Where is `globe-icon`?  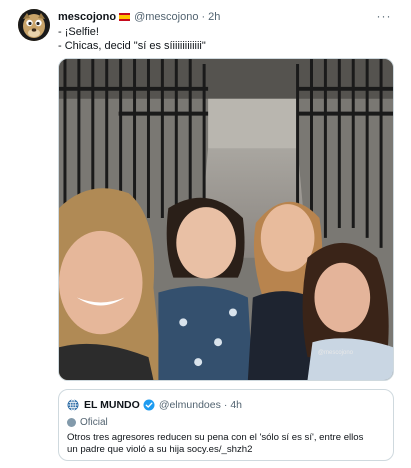
globe-icon is located at coordinates (73, 405).